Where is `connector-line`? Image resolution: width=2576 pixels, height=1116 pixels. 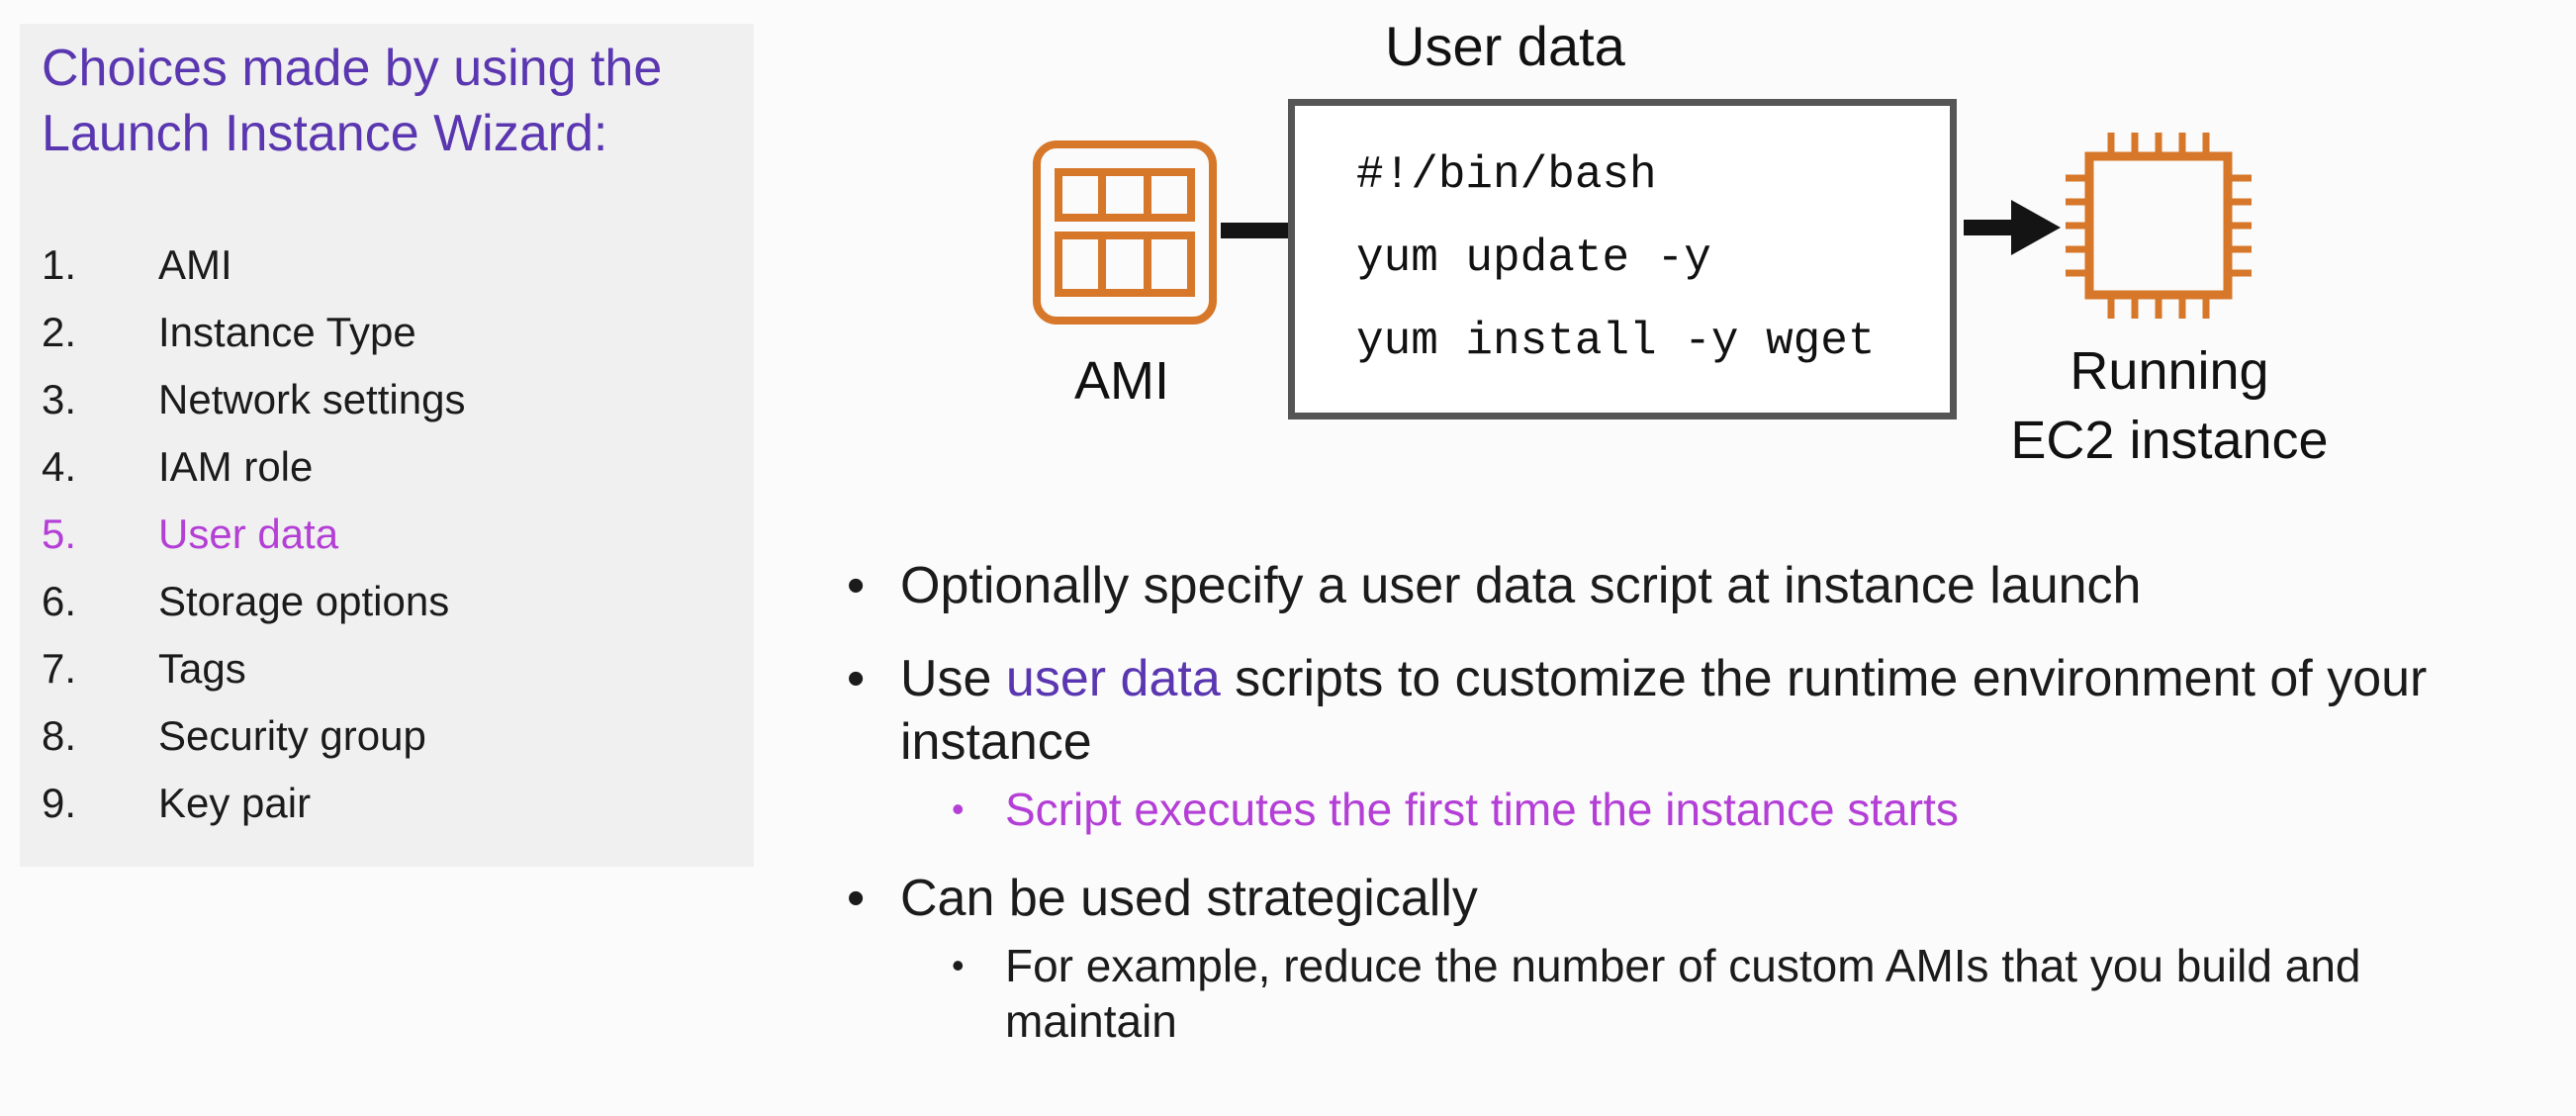 connector-line is located at coordinates (1256, 230).